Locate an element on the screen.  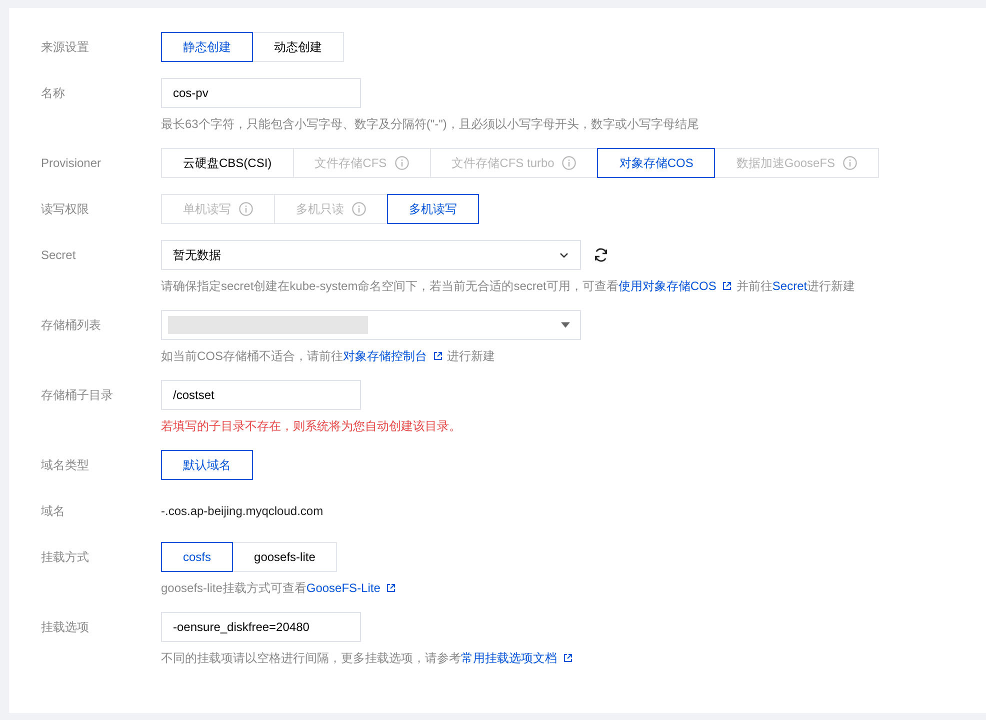
segment-option: 动态创建 is located at coordinates (298, 47).